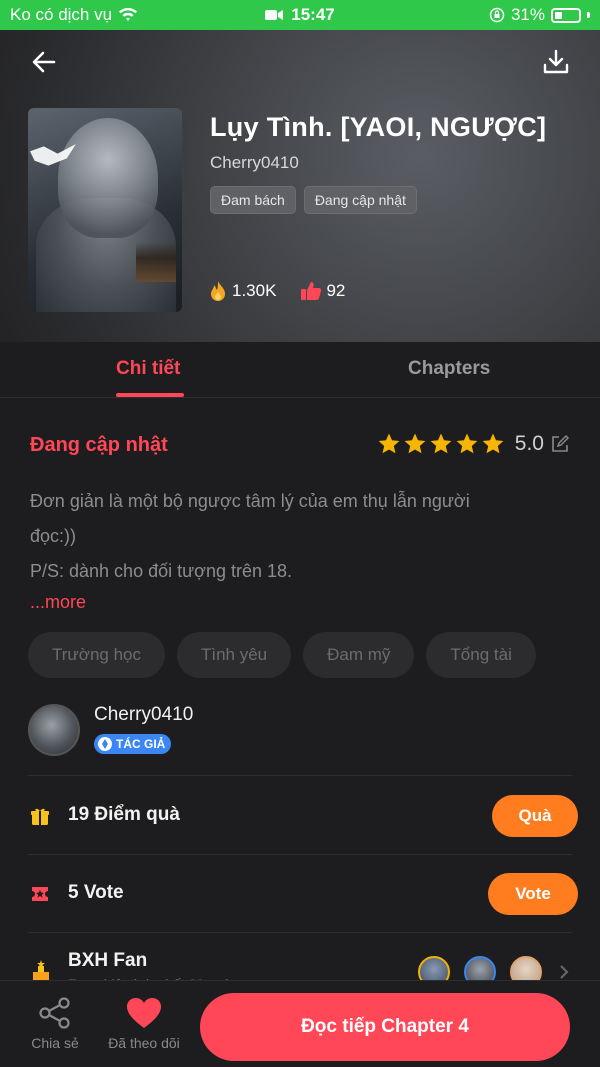 Image resolution: width=600 pixels, height=1067 pixels. I want to click on status-left: Ko có dịch vụ, so click(249, 15).